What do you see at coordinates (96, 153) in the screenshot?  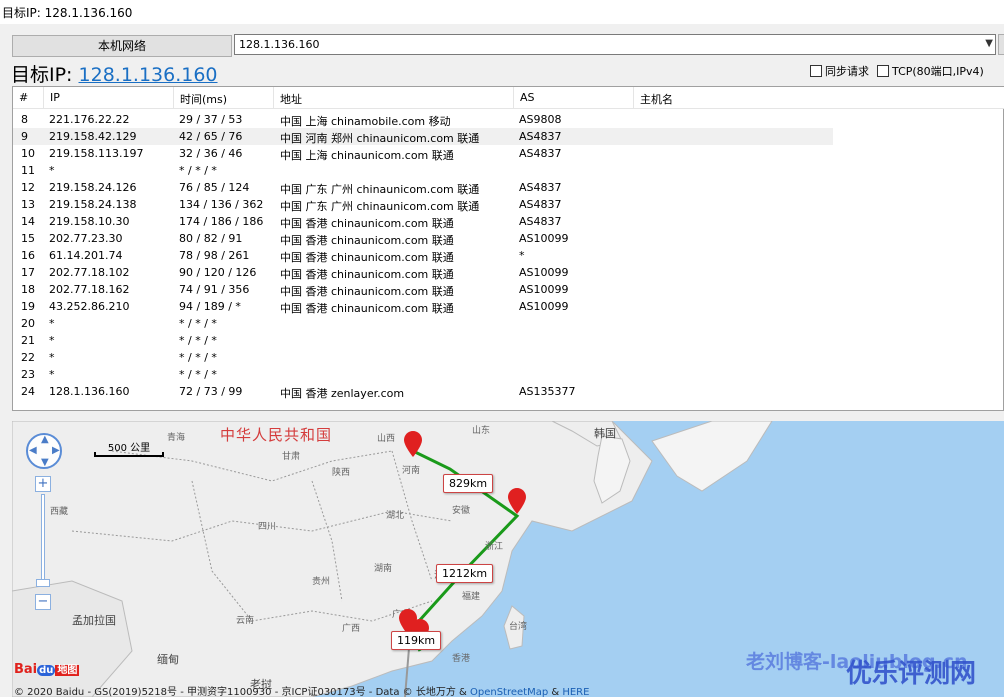 I see `table-cell-ip: 219.158.113.197` at bounding box center [96, 153].